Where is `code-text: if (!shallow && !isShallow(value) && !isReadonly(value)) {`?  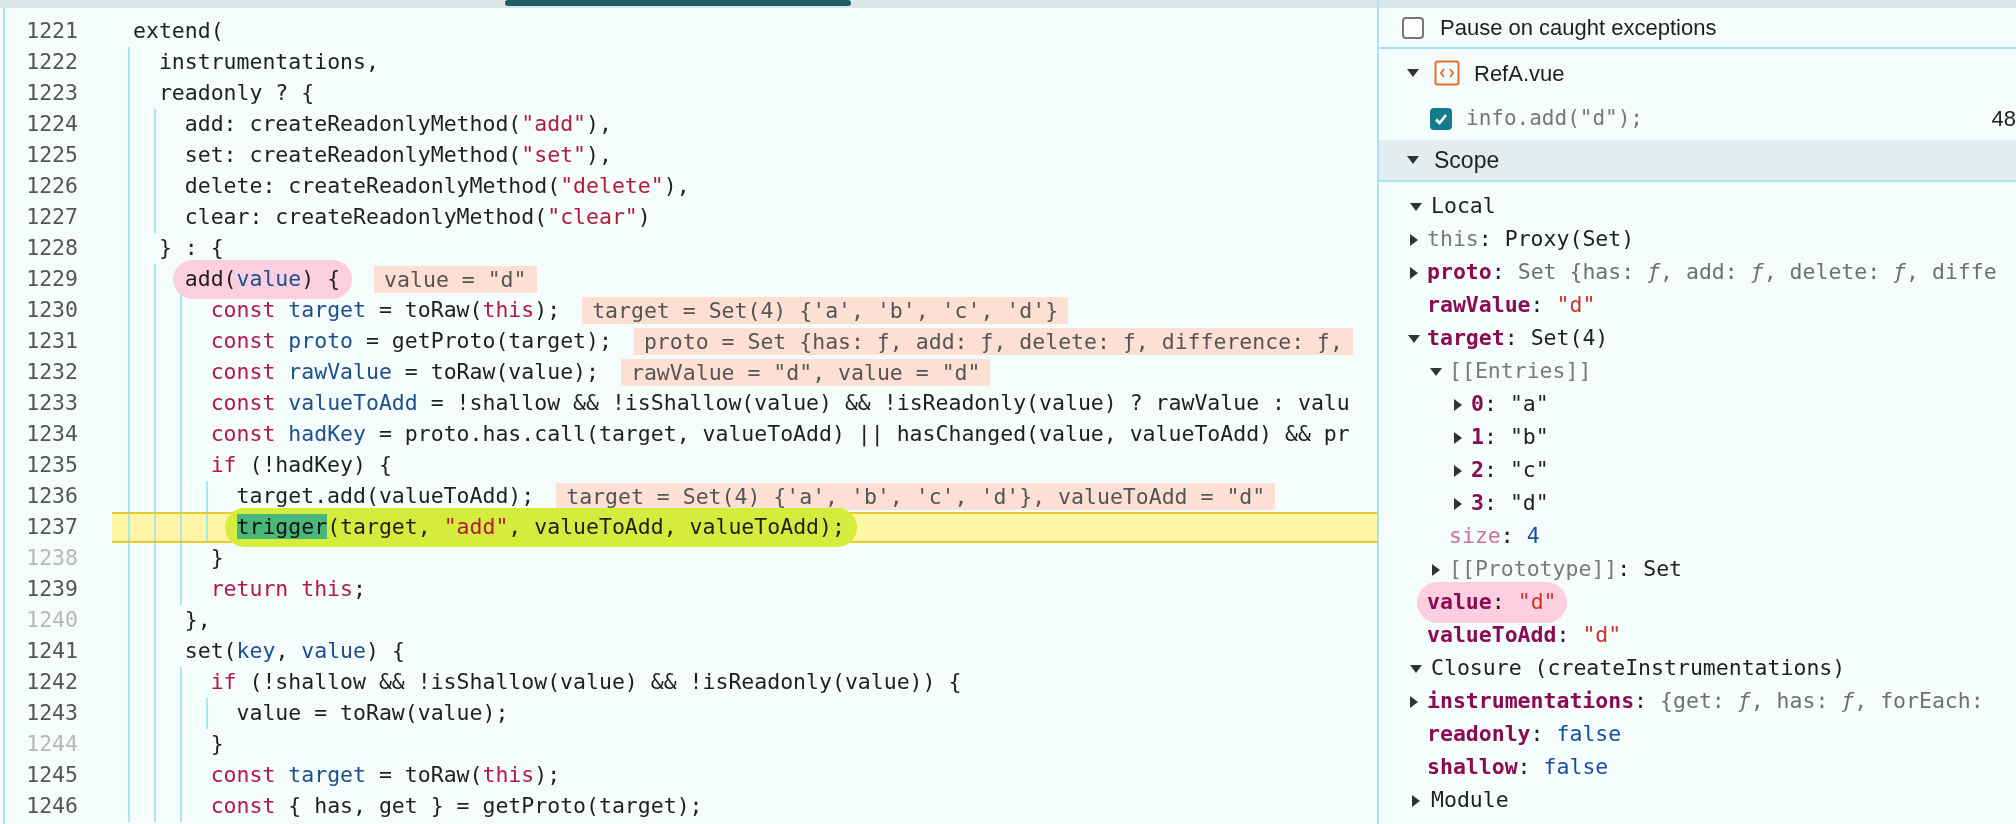 code-text: if (!shallow && !isShallow(value) && !isReadonly(value)) { is located at coordinates (586, 682).